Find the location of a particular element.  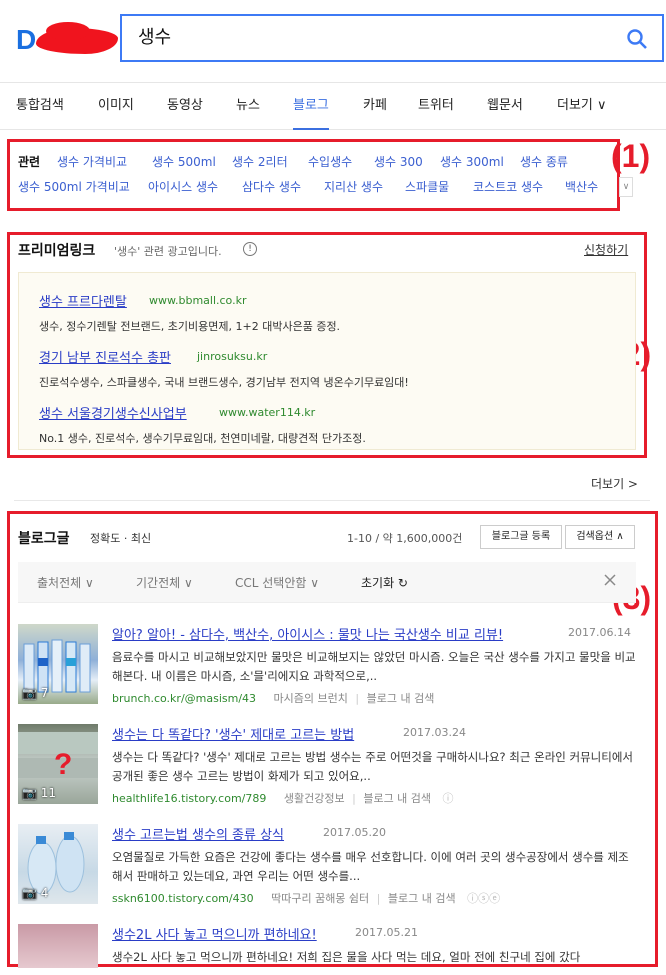

related-link: 생수 300ml is located at coordinates (472, 161).